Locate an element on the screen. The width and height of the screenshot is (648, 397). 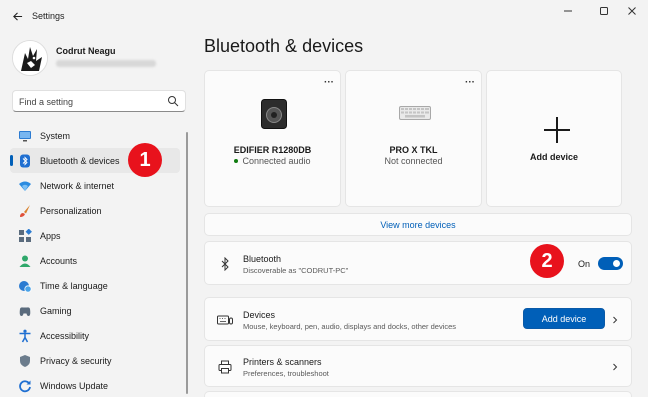
sidebar-item-label: Gaming is located at coordinates (56, 310).